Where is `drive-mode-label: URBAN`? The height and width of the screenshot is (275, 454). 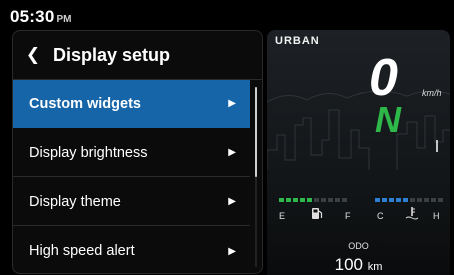
drive-mode-label: URBAN is located at coordinates (297, 41).